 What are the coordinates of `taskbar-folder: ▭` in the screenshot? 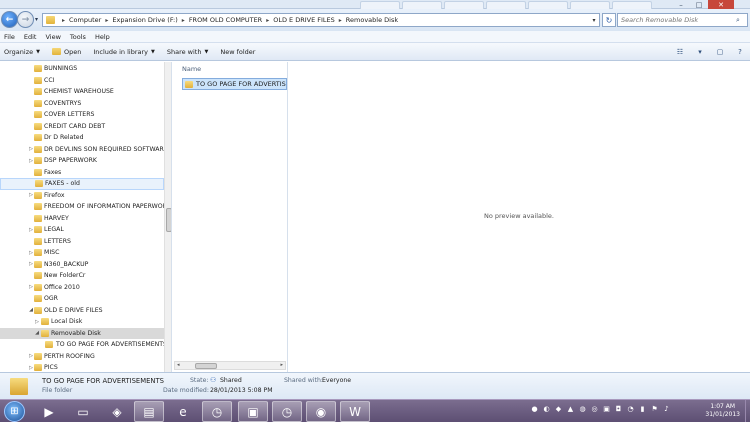 It's located at (83, 411).